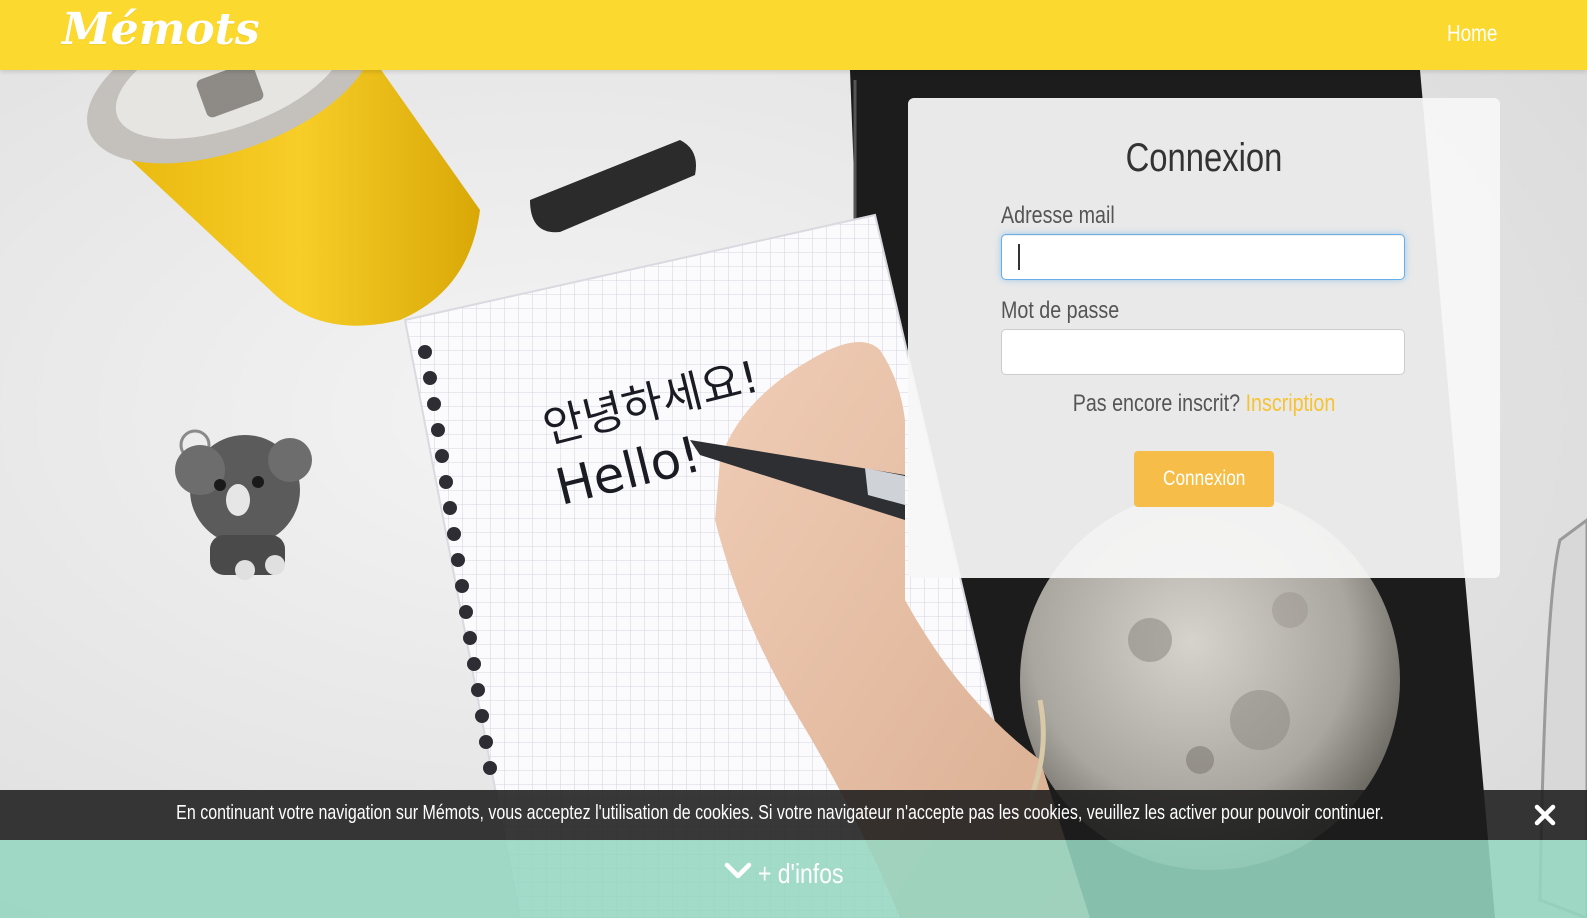 Image resolution: width=1587 pixels, height=918 pixels. I want to click on nav-home-link: Home, so click(1472, 33).